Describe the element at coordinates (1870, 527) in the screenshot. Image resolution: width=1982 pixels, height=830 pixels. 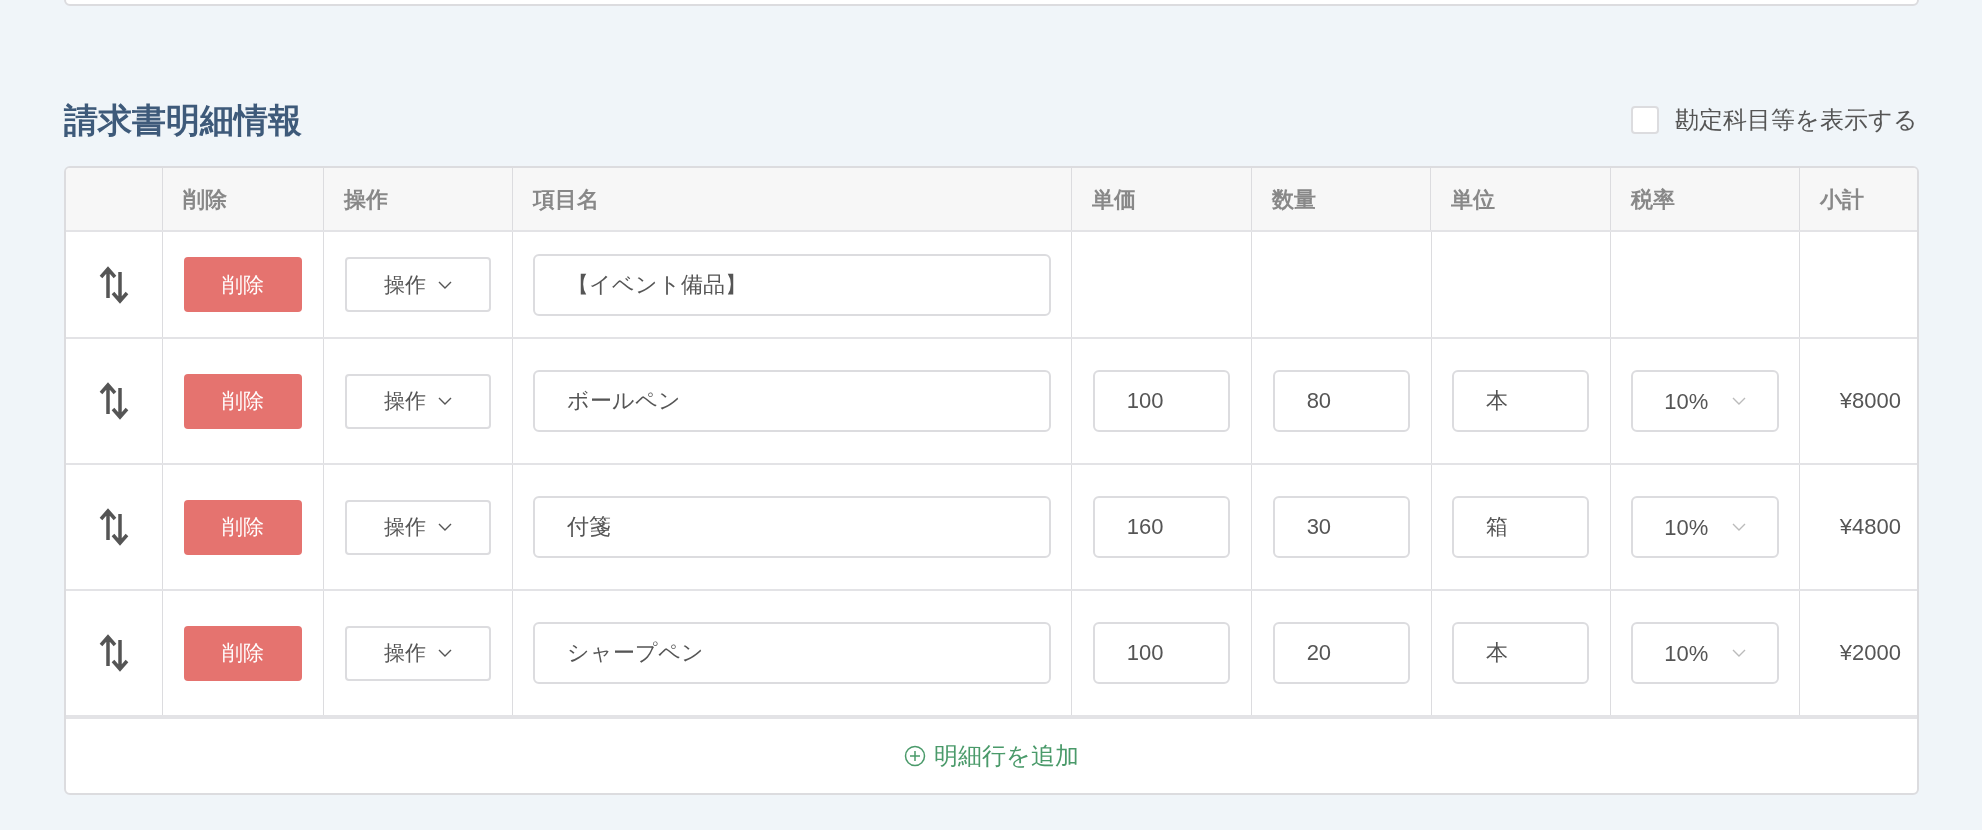
I see `subtotal-text: ¥4800` at that location.